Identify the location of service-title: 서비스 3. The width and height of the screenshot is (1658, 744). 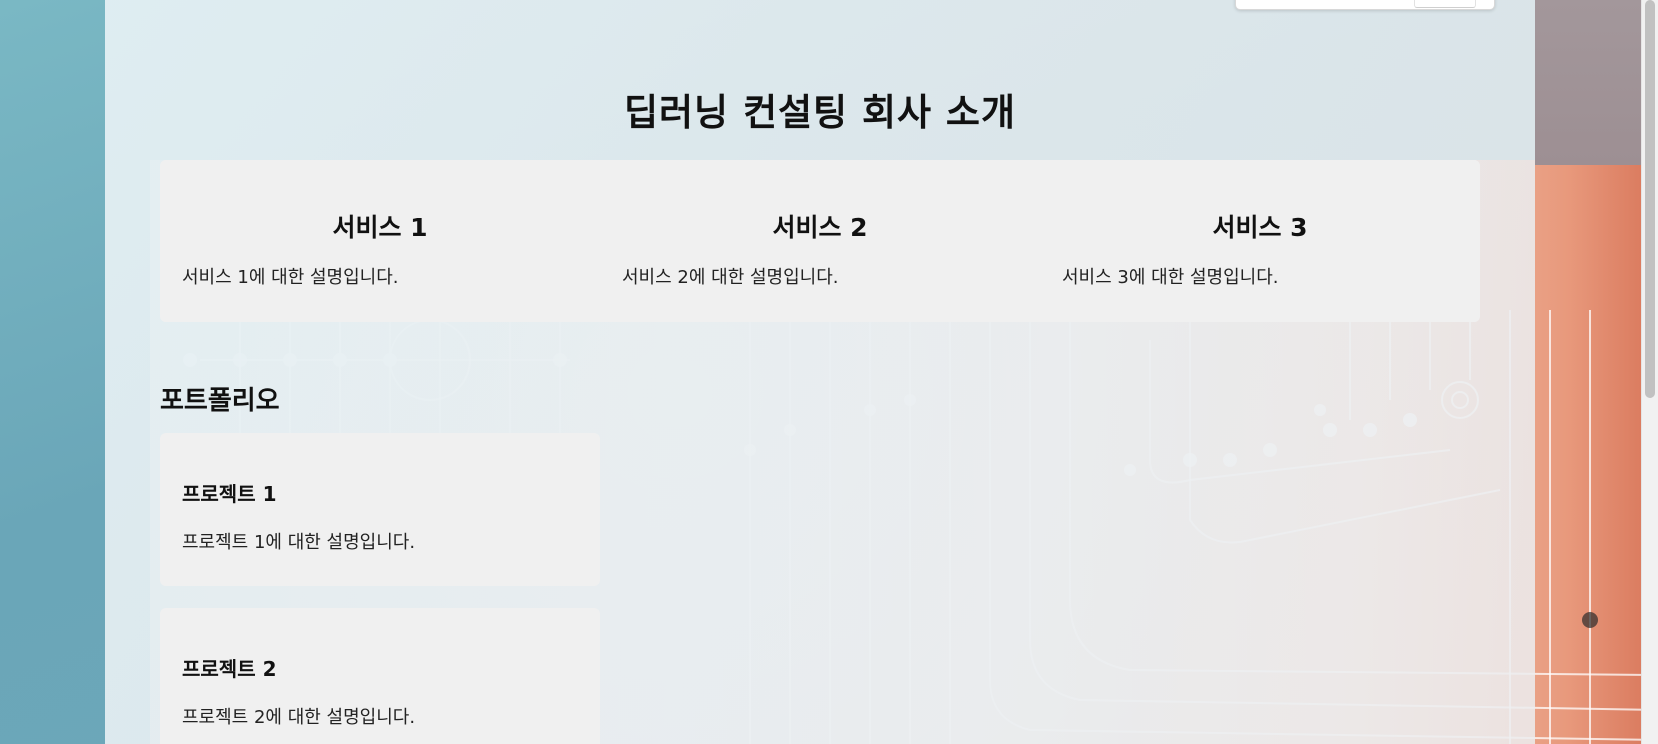
(1260, 227).